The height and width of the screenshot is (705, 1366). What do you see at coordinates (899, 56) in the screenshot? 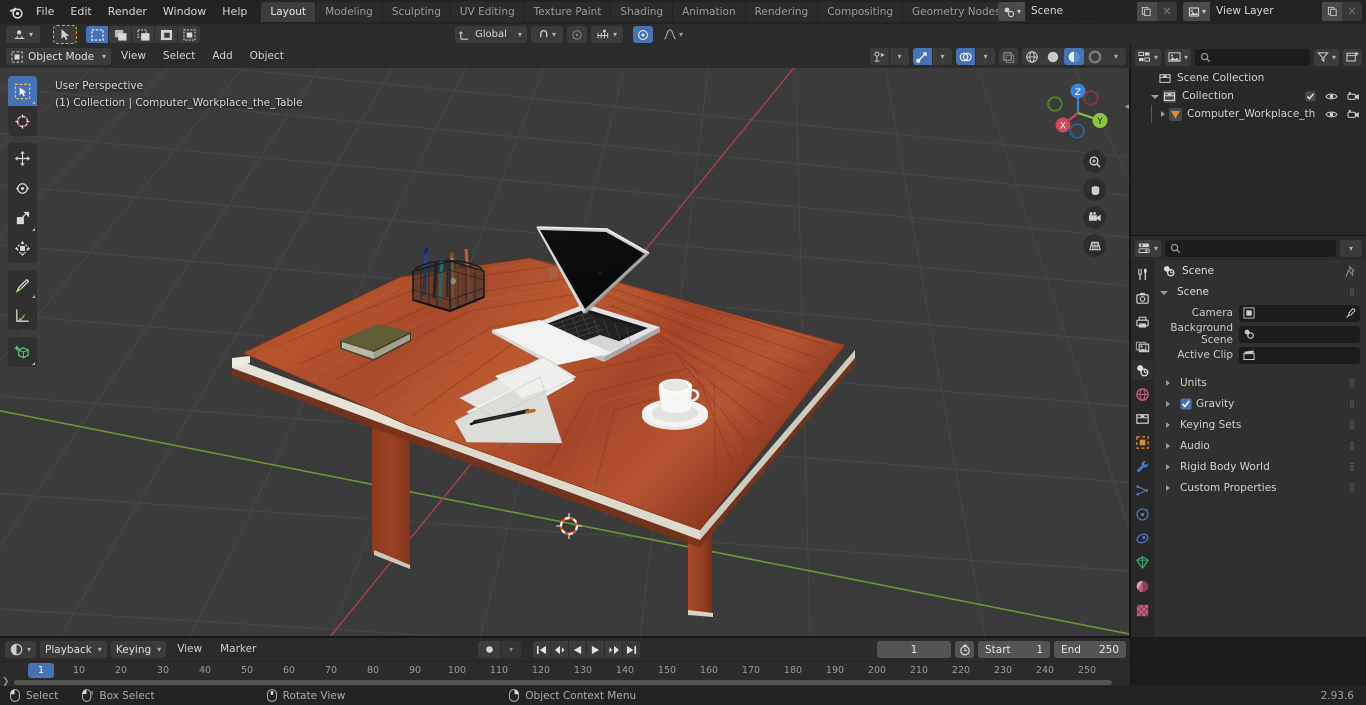
I see `object-visibility-dropdown: ▾` at bounding box center [899, 56].